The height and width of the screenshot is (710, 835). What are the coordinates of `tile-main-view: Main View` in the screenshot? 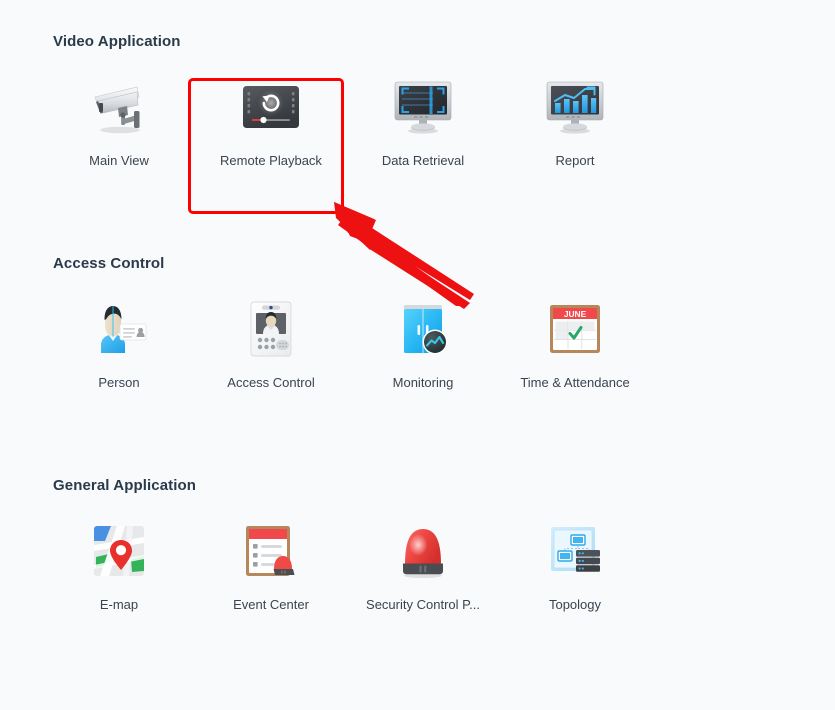 It's located at (119, 131).